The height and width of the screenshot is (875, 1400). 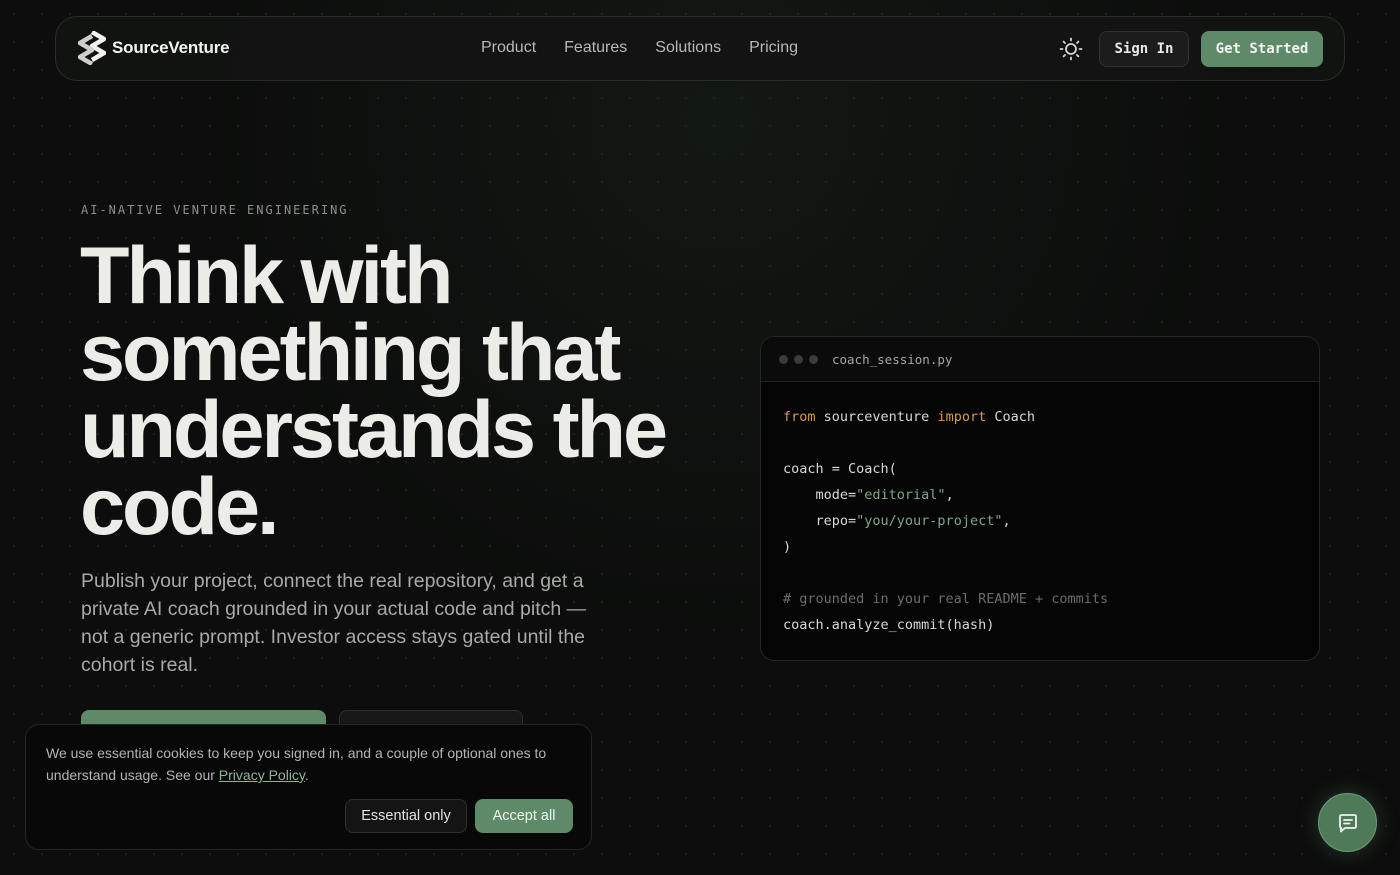 I want to click on code-line: from sourceventure import Coach, so click(x=1040, y=419).